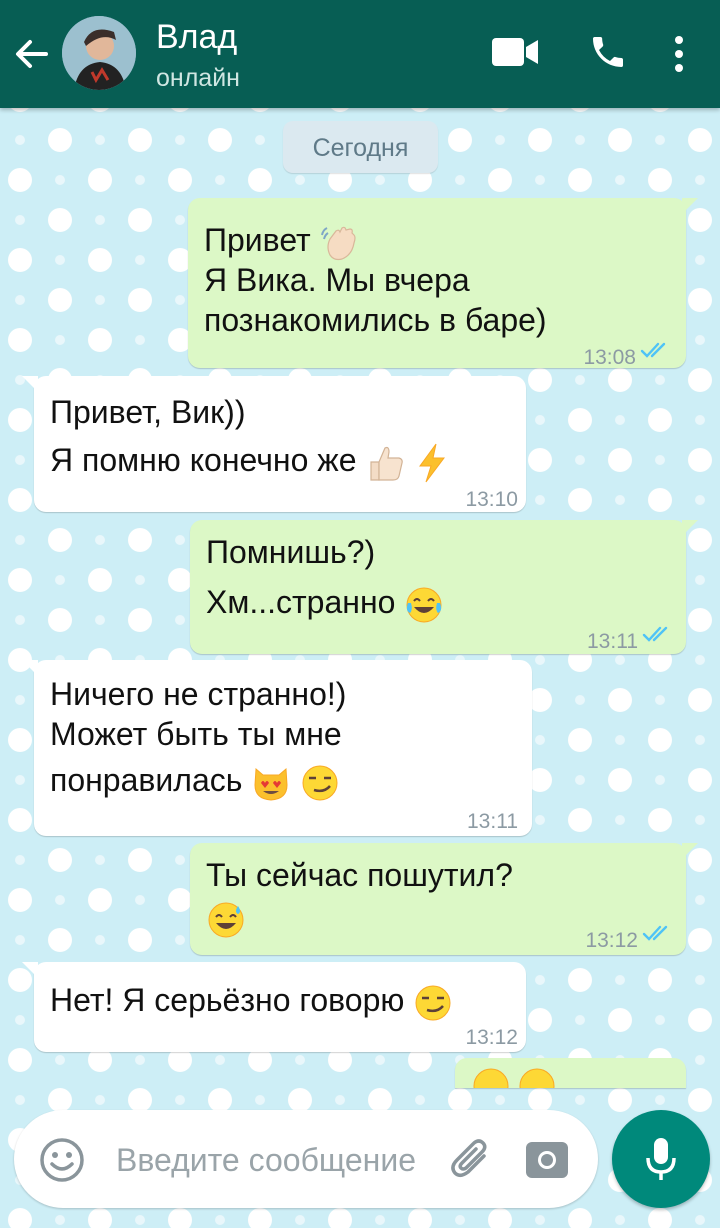 The height and width of the screenshot is (1228, 720). Describe the element at coordinates (291, 552) in the screenshot. I see `message-text-line: Помнишь?)` at that location.